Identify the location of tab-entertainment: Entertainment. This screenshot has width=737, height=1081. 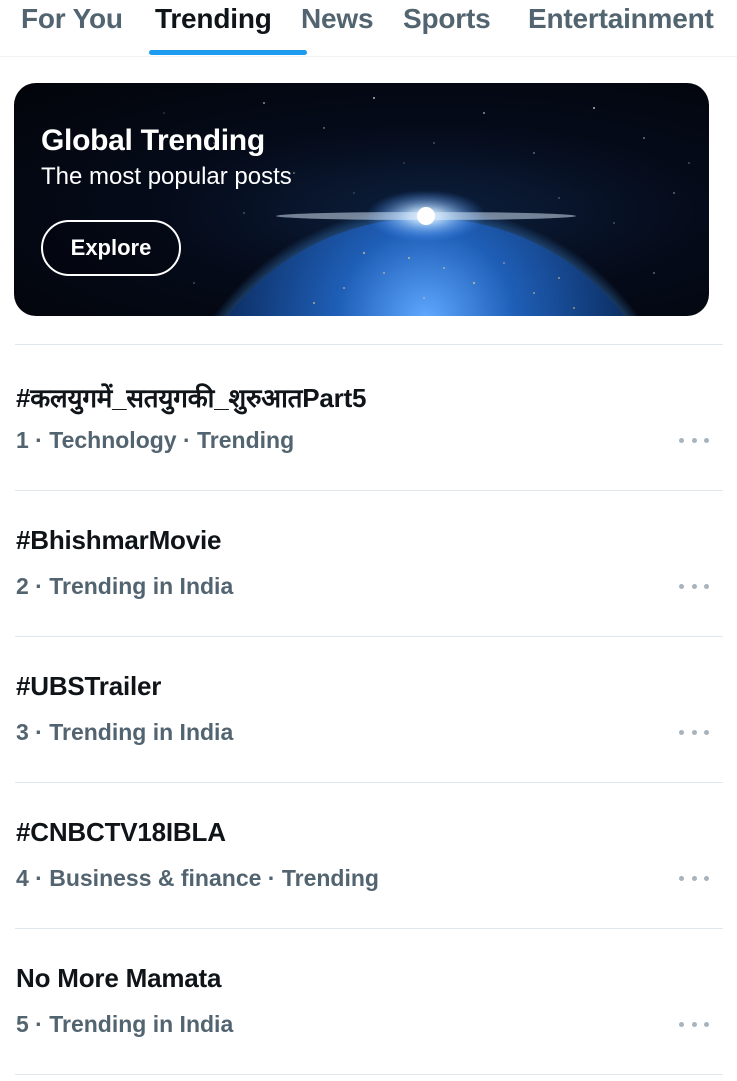
(628, 28).